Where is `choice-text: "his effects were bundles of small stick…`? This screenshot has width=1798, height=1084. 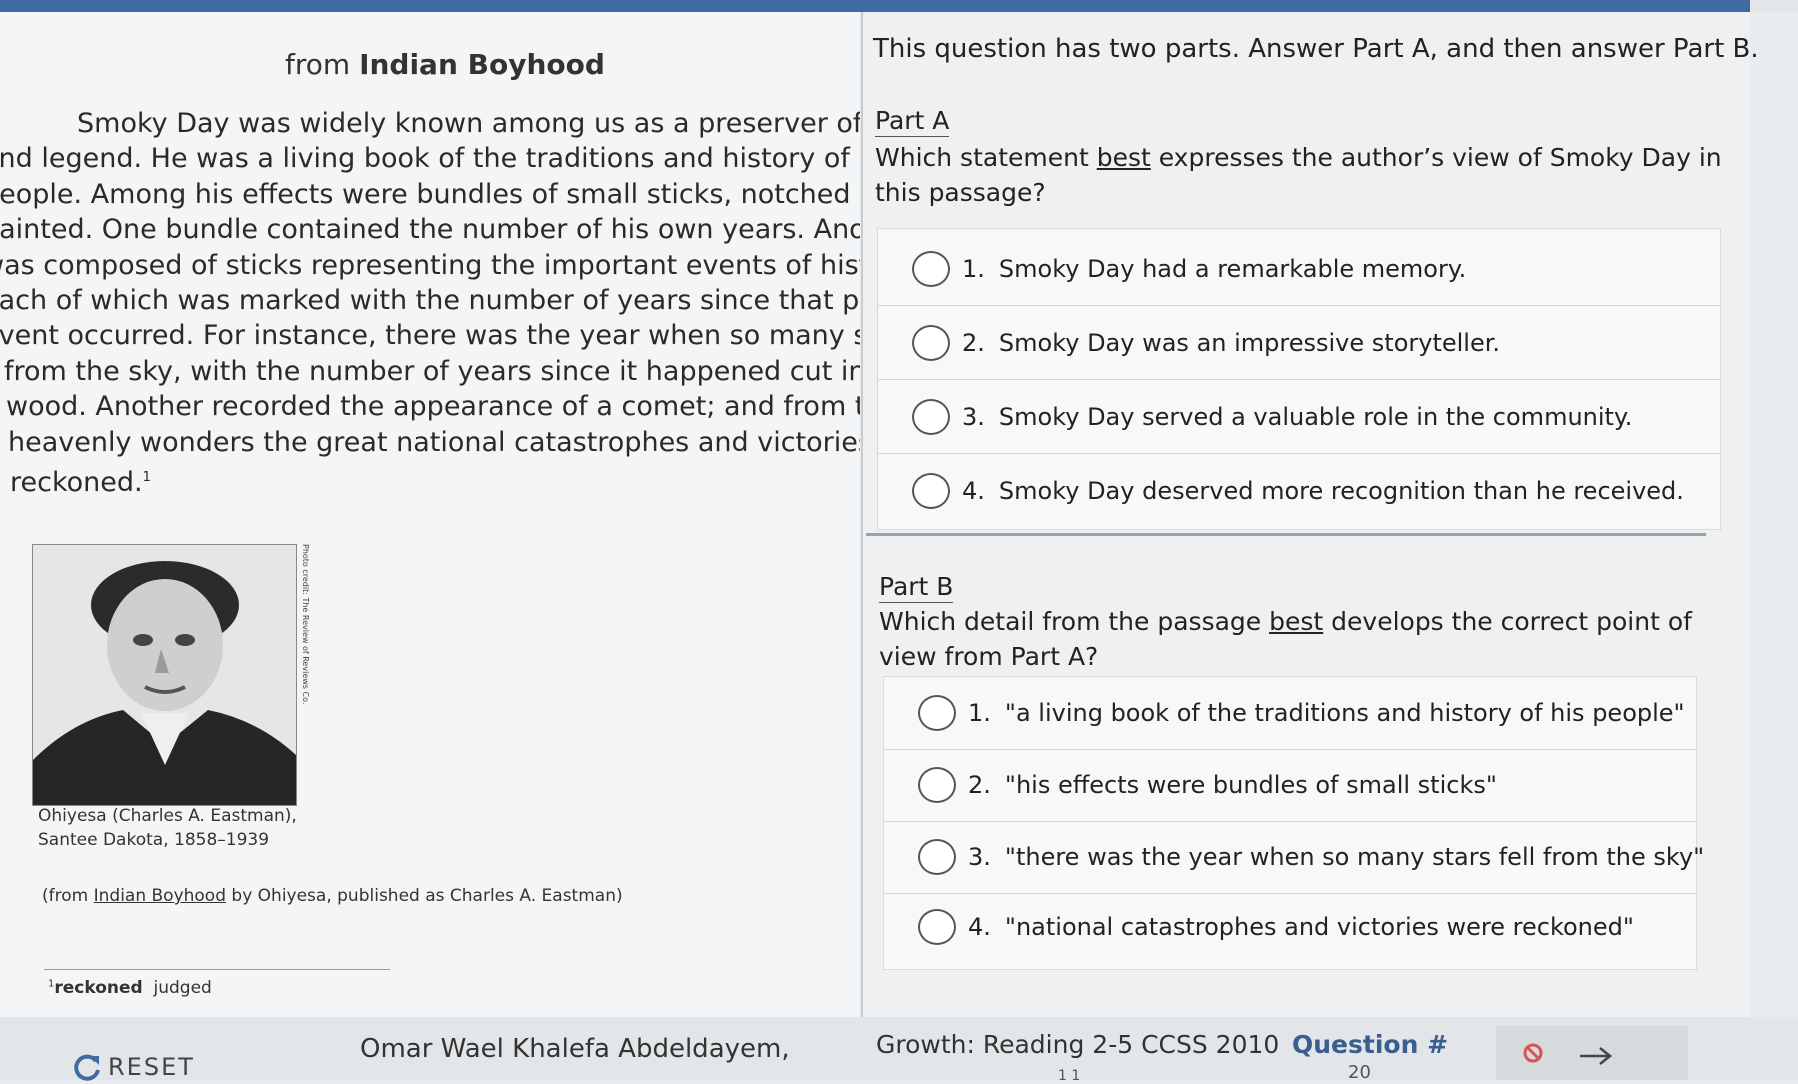 choice-text: "his effects were bundles of small stick… is located at coordinates (1250, 785).